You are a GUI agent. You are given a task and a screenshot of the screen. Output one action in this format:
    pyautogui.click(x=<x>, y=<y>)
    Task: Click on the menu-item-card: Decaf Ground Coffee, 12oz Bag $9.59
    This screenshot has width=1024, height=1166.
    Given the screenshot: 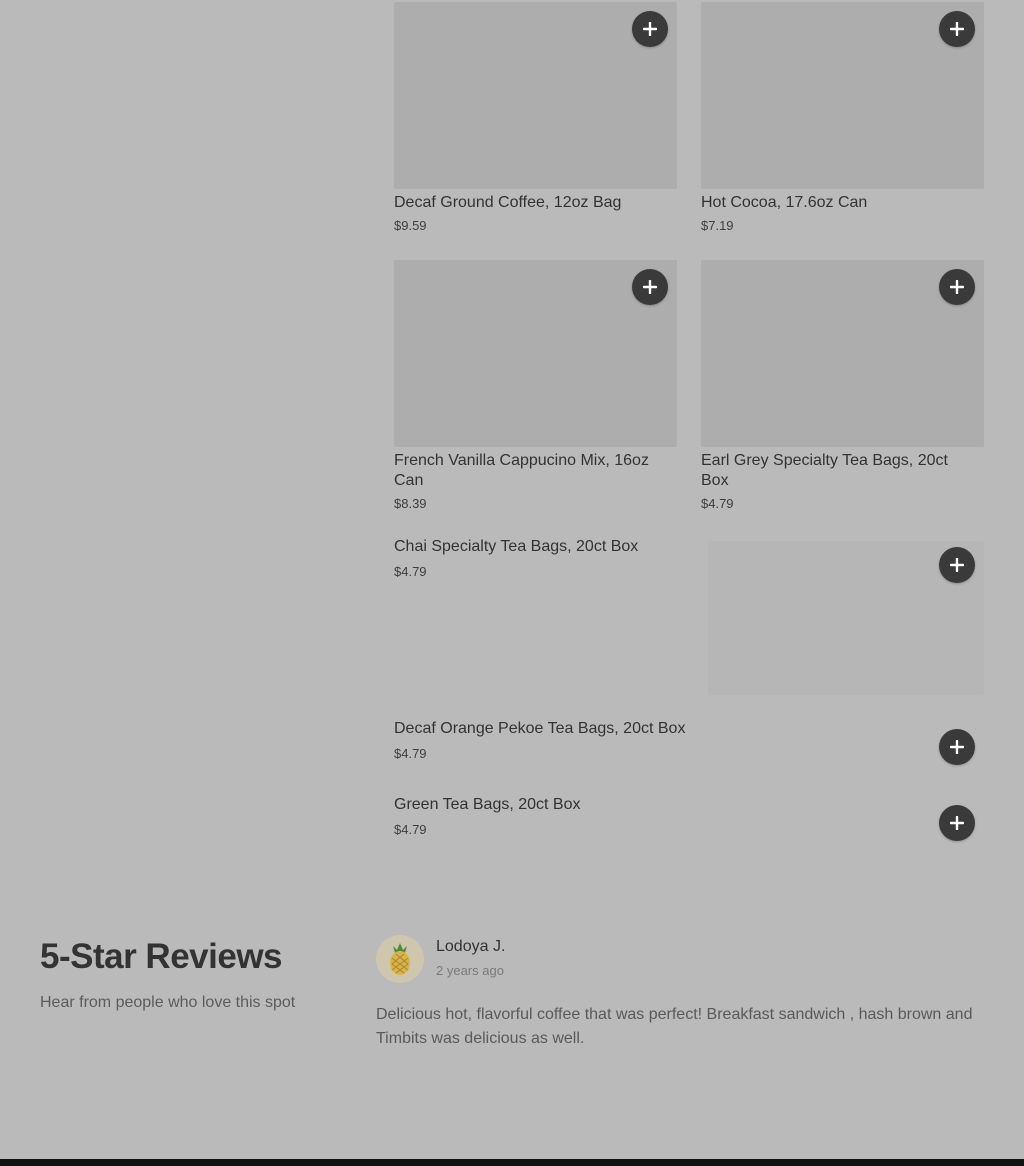 What is the action you would take?
    pyautogui.click(x=535, y=122)
    